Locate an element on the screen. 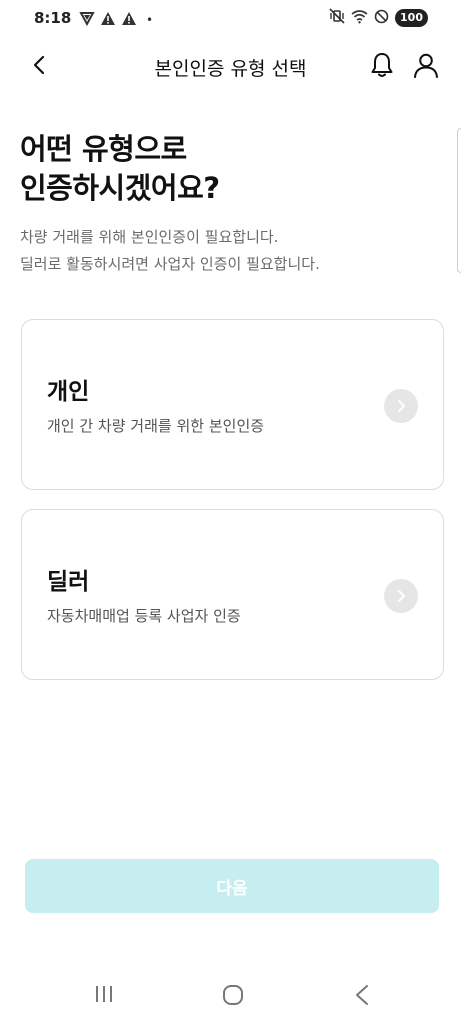  heading: 어떤 유형으로 인증하시겠어요? is located at coordinates (120, 169).